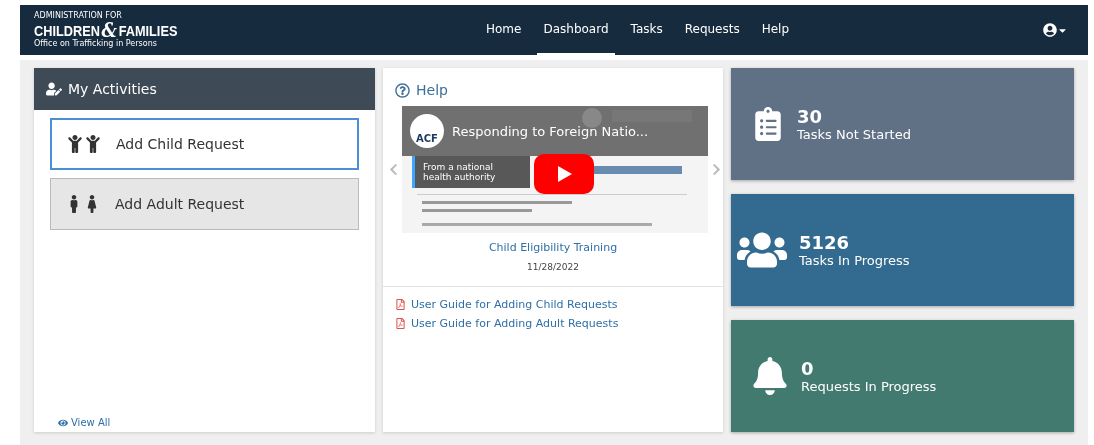 The image size is (1094, 445). Describe the element at coordinates (712, 30) in the screenshot. I see `nav-tab: Requests` at that location.